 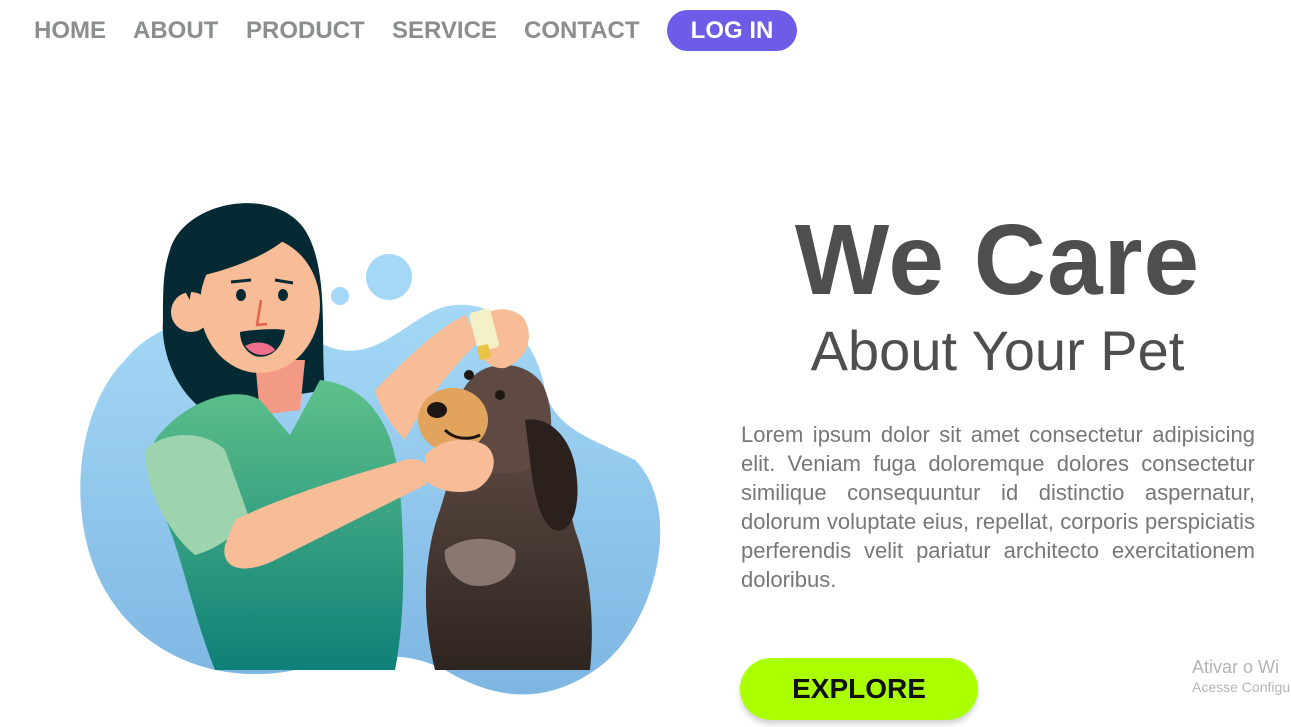 What do you see at coordinates (582, 31) in the screenshot?
I see `nav-contact-link: CONTACT` at bounding box center [582, 31].